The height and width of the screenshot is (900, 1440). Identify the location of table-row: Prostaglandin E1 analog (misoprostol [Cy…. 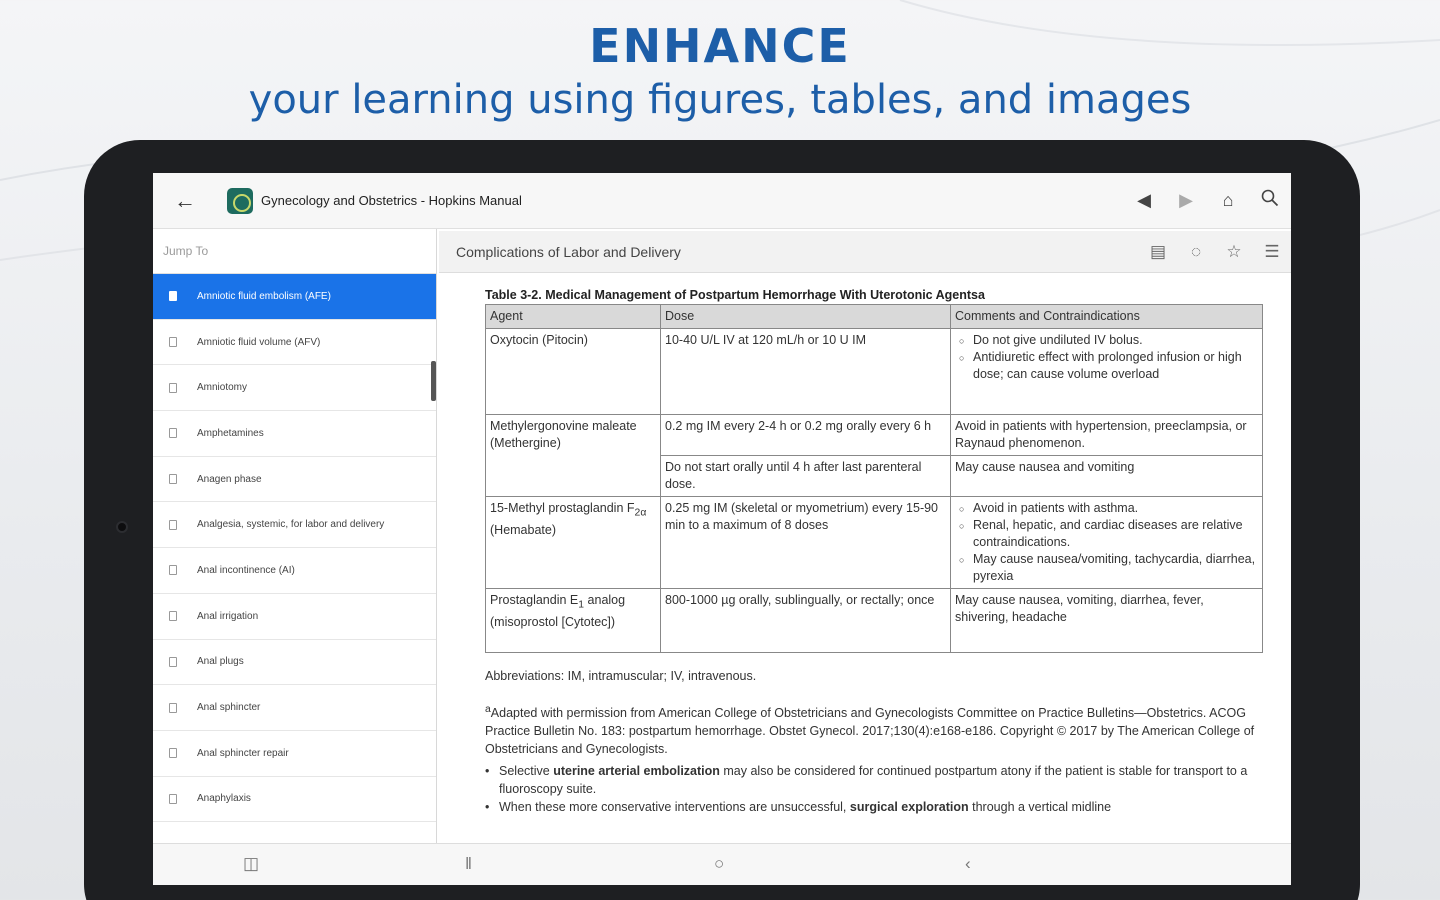
(874, 620).